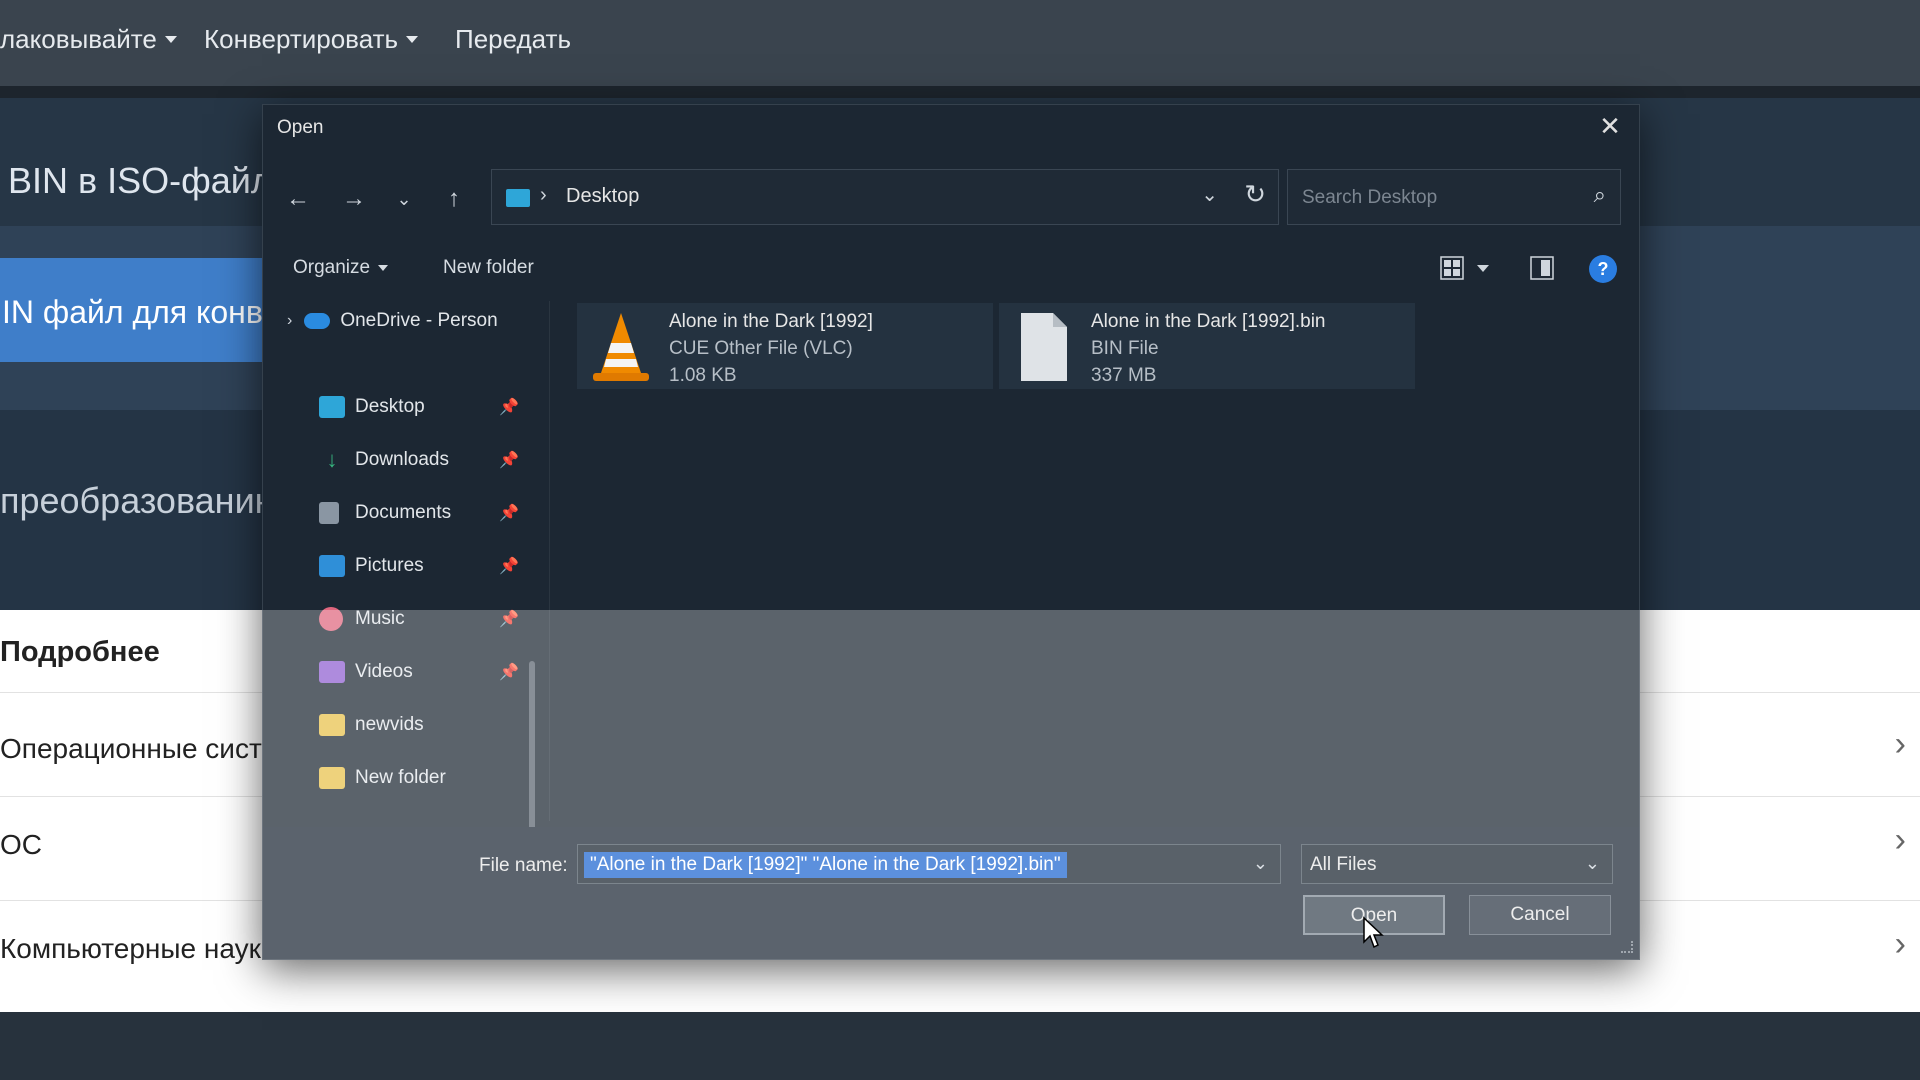 The width and height of the screenshot is (1920, 1080). I want to click on nav-menu-transfer-label: Передать, so click(513, 39).